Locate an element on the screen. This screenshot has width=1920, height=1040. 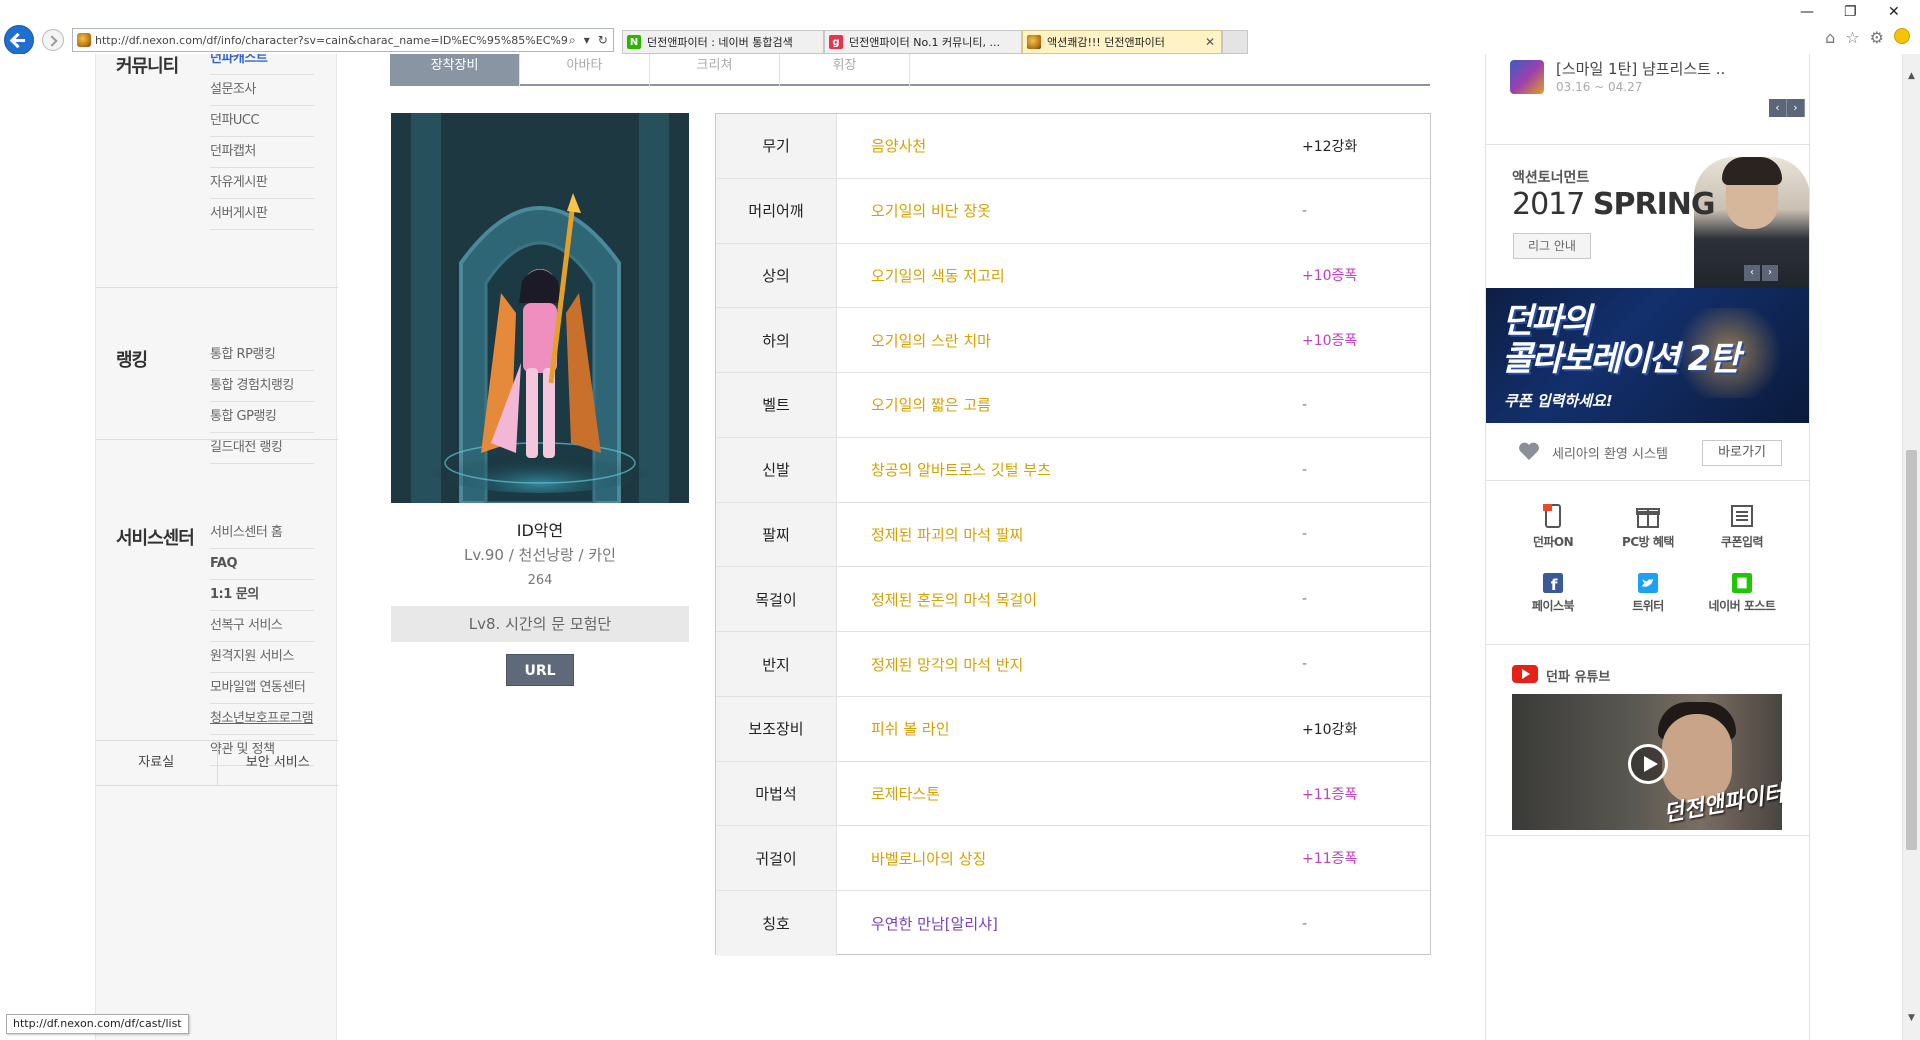
nav-item-remote-support: 원격지원 서비스 is located at coordinates (262, 657).